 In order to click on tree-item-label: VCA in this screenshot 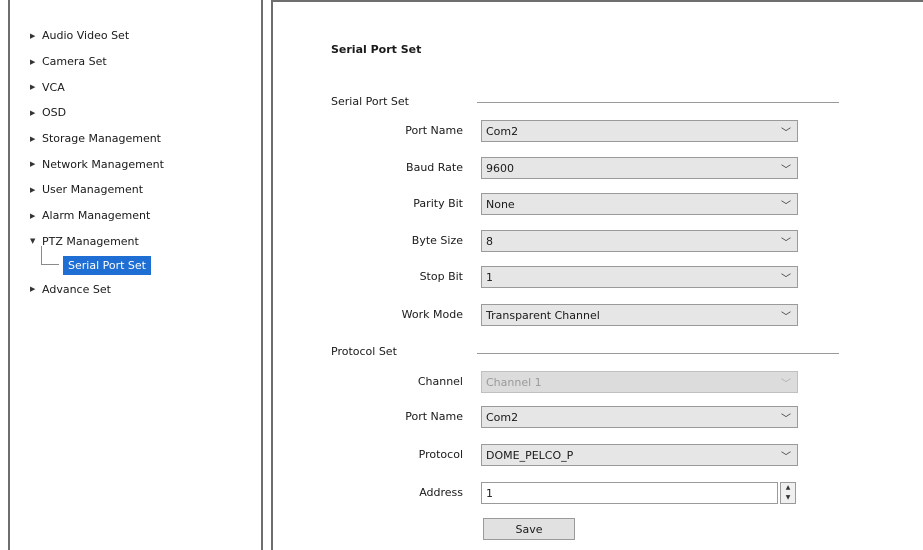, I will do `click(53, 87)`.